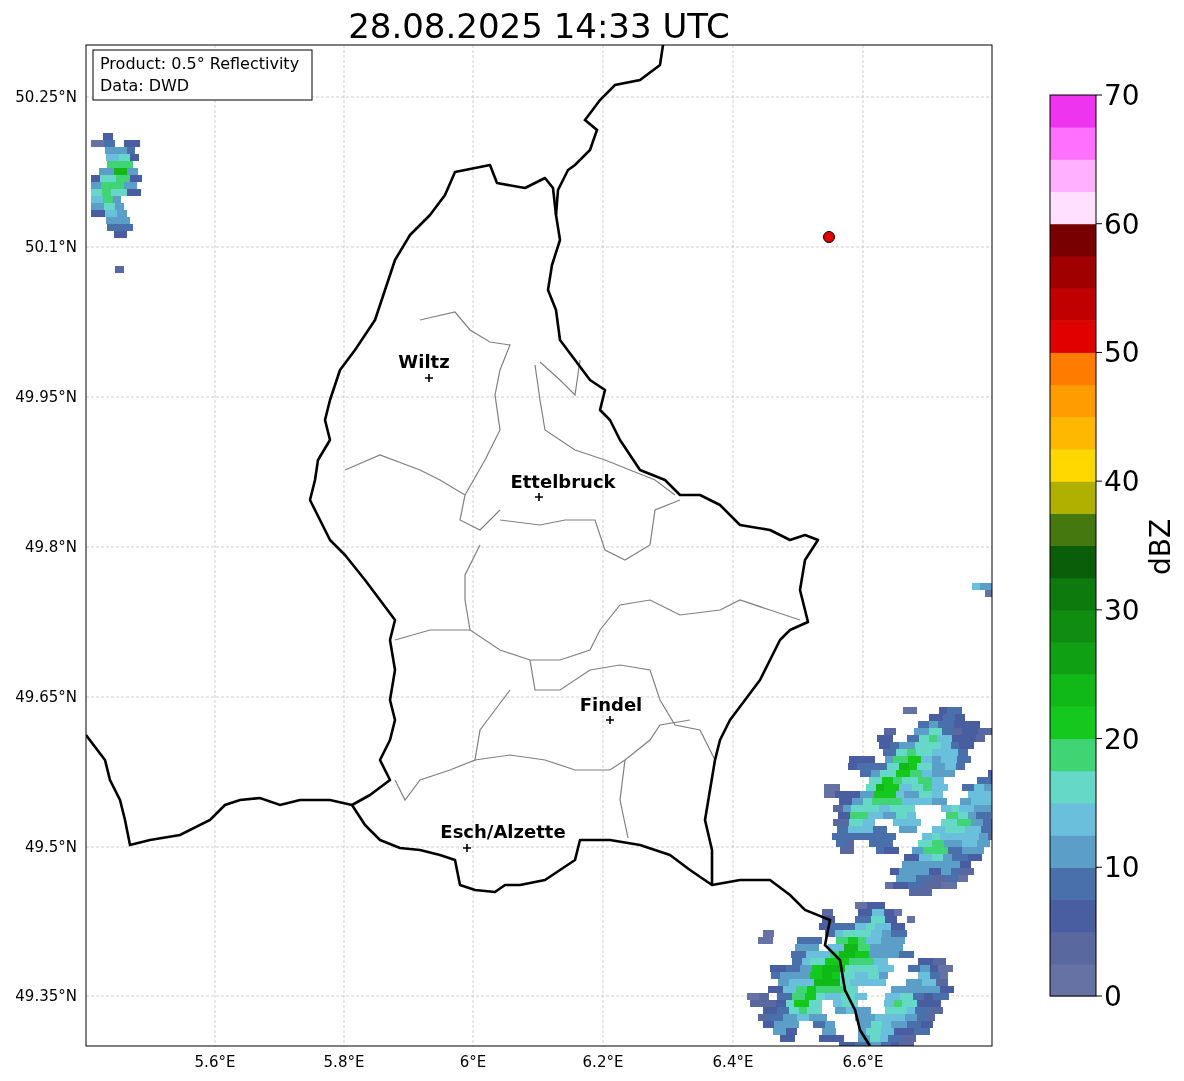  I want to click on axis-tick-label: 6.4°E, so click(733, 1062).